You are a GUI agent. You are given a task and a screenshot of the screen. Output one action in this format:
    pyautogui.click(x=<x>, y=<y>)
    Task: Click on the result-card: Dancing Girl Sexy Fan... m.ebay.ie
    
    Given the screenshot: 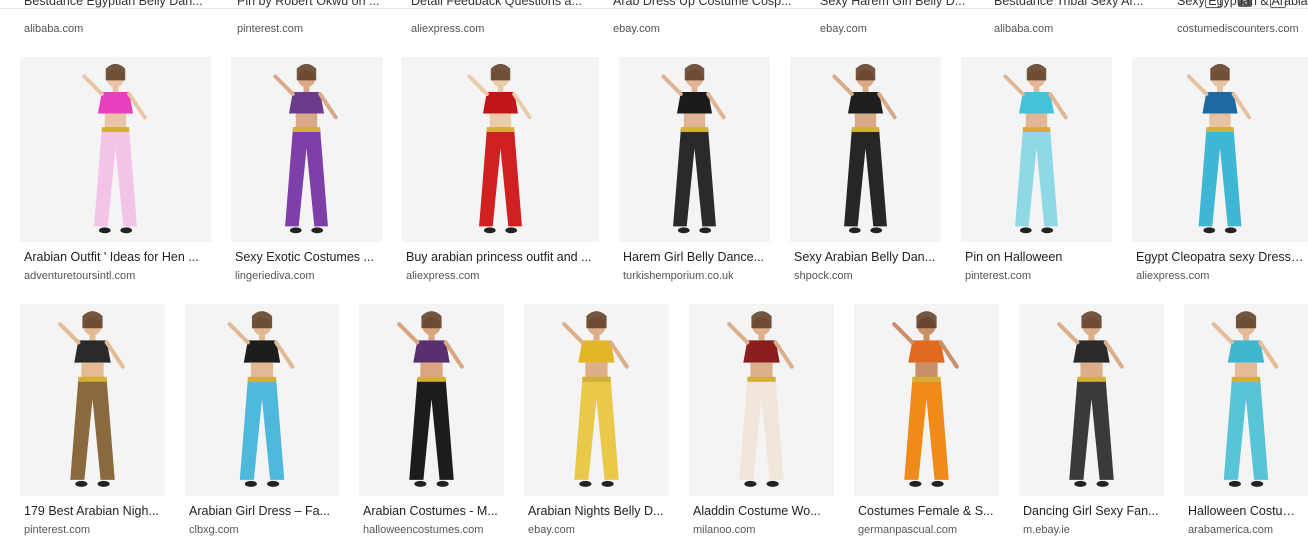 What is the action you would take?
    pyautogui.click(x=1091, y=421)
    